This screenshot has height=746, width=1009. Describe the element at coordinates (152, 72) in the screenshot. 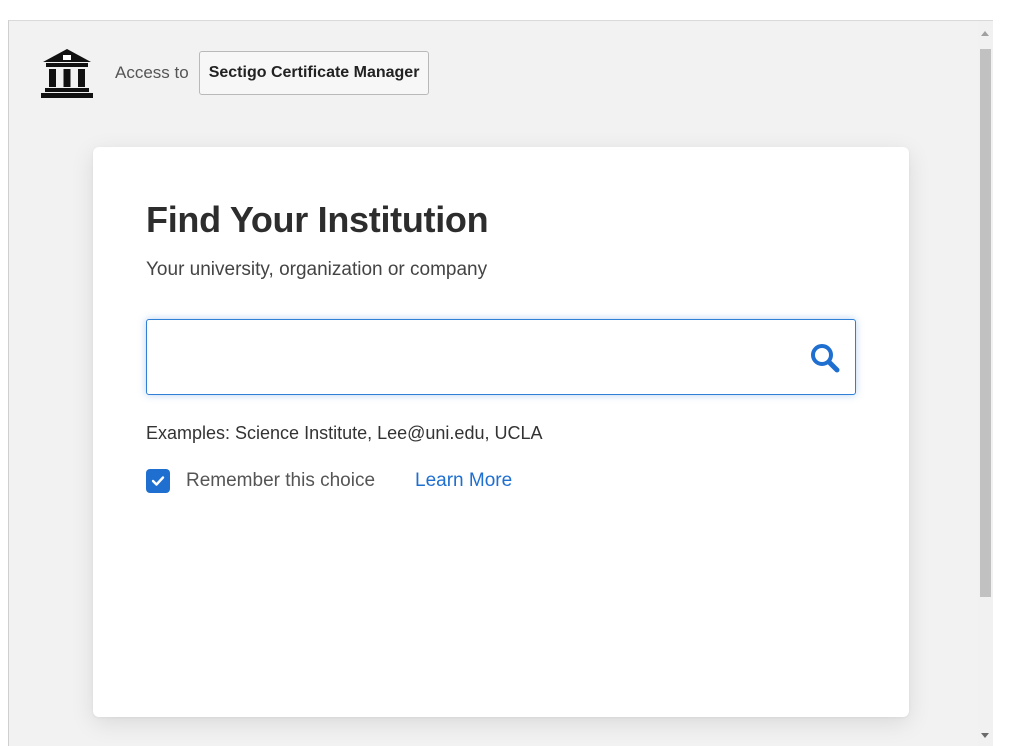

I see `access-label: Access to` at that location.